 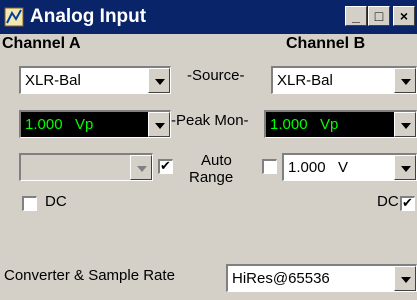 I want to click on channel-b-dc-label: DC, so click(x=388, y=201).